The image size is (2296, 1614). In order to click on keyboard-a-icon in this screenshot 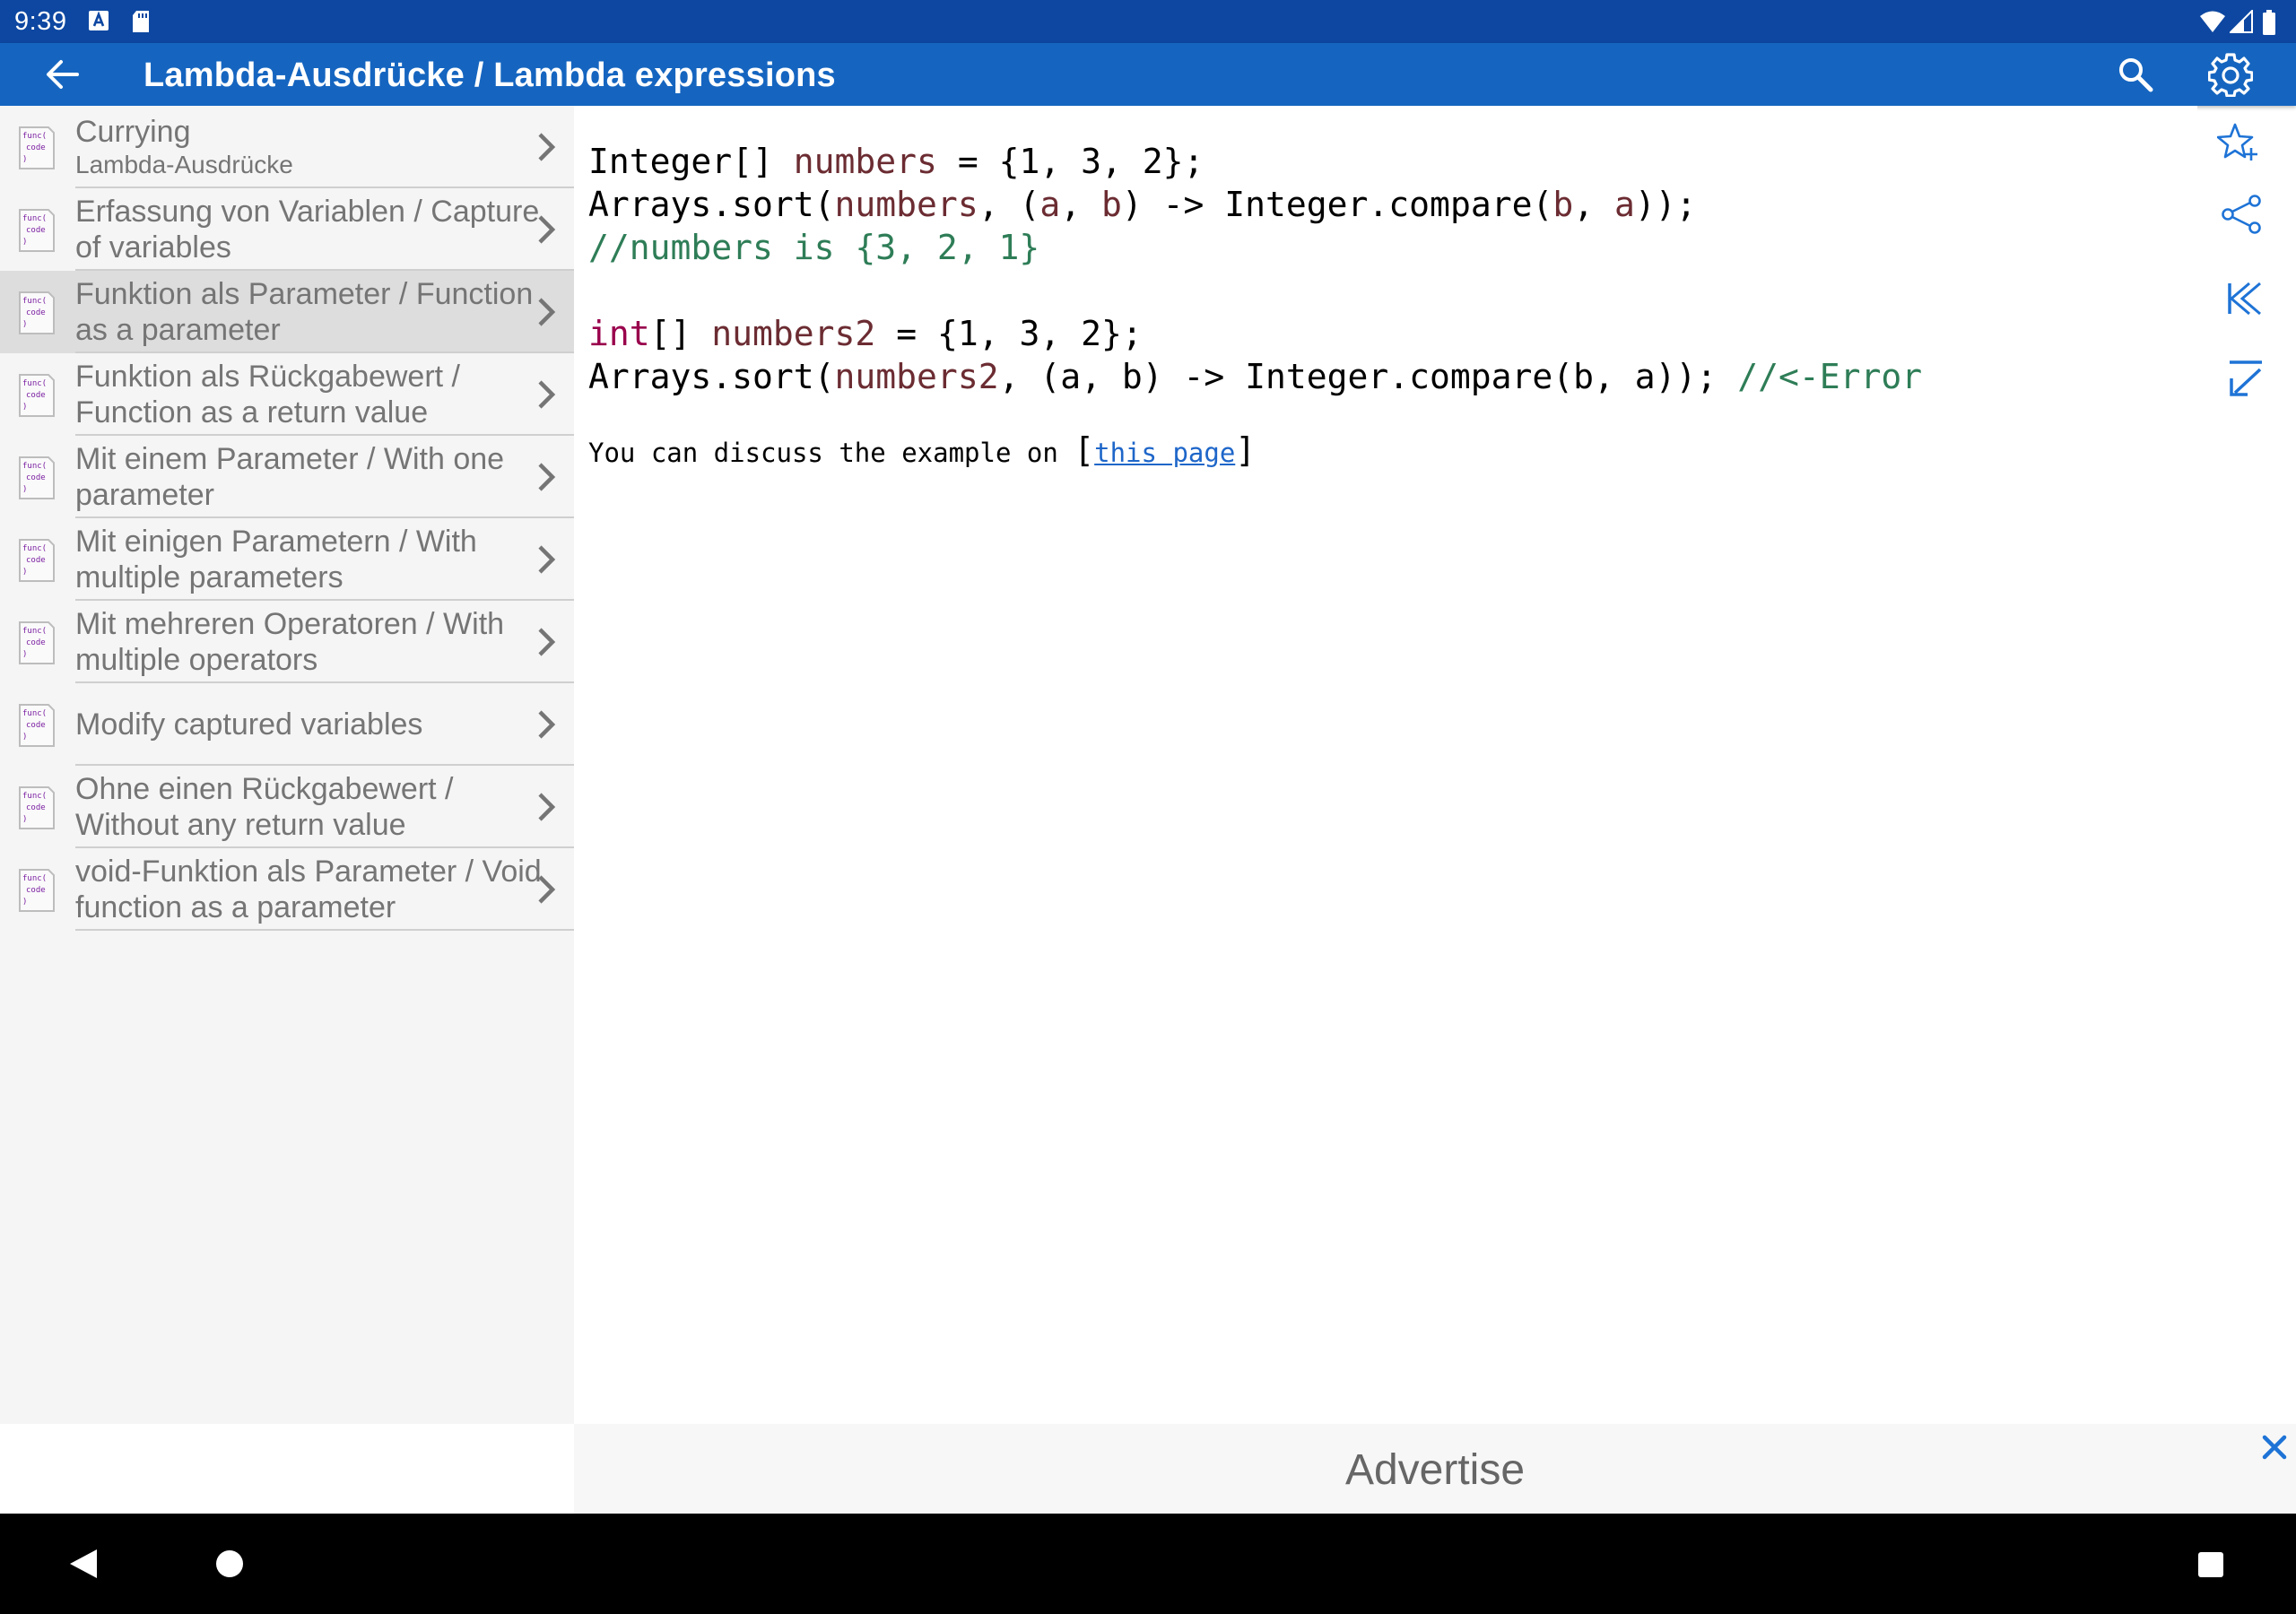, I will do `click(99, 20)`.